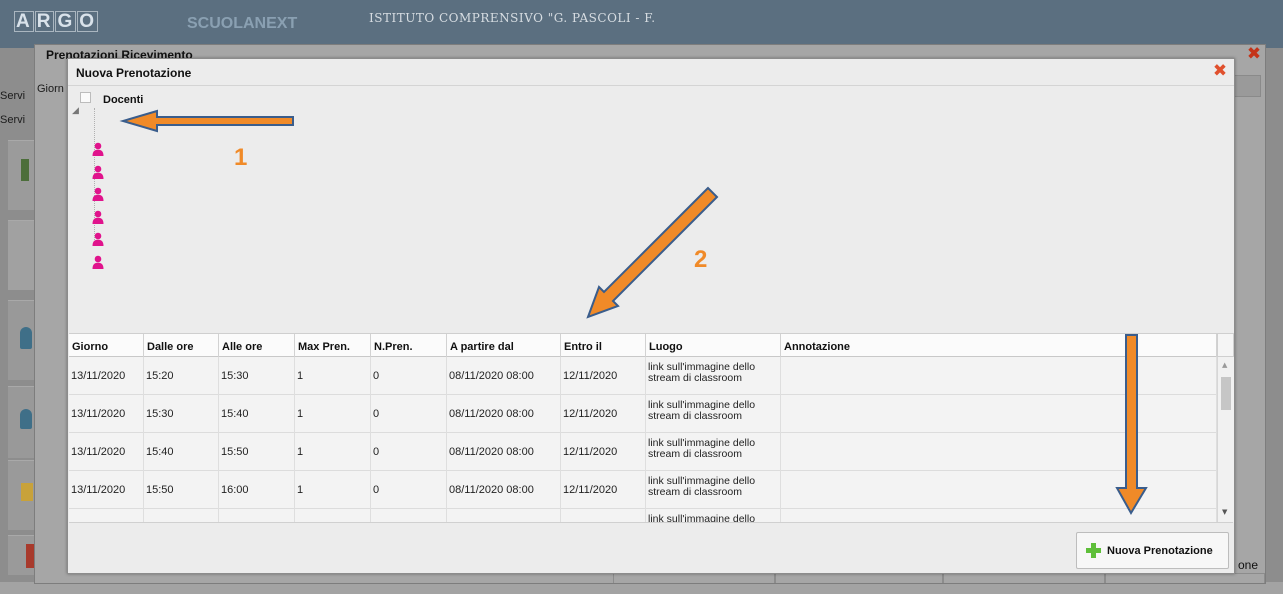 The width and height of the screenshot is (1283, 594). What do you see at coordinates (1246, 86) in the screenshot?
I see `outer-dialog-field` at bounding box center [1246, 86].